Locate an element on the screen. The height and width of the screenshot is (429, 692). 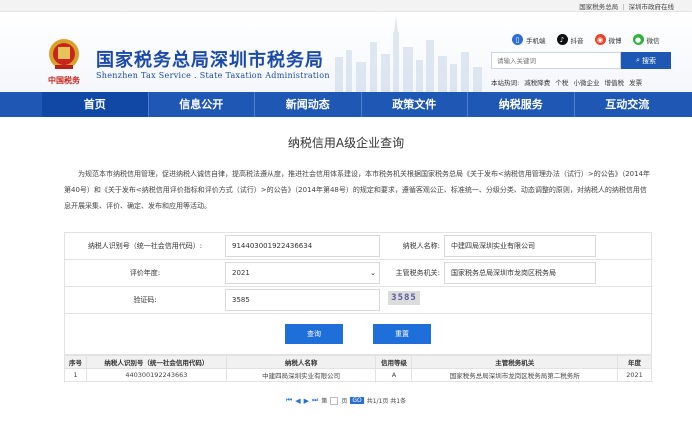
taxpayer-id-input: 914403001922436634 is located at coordinates (302, 246).